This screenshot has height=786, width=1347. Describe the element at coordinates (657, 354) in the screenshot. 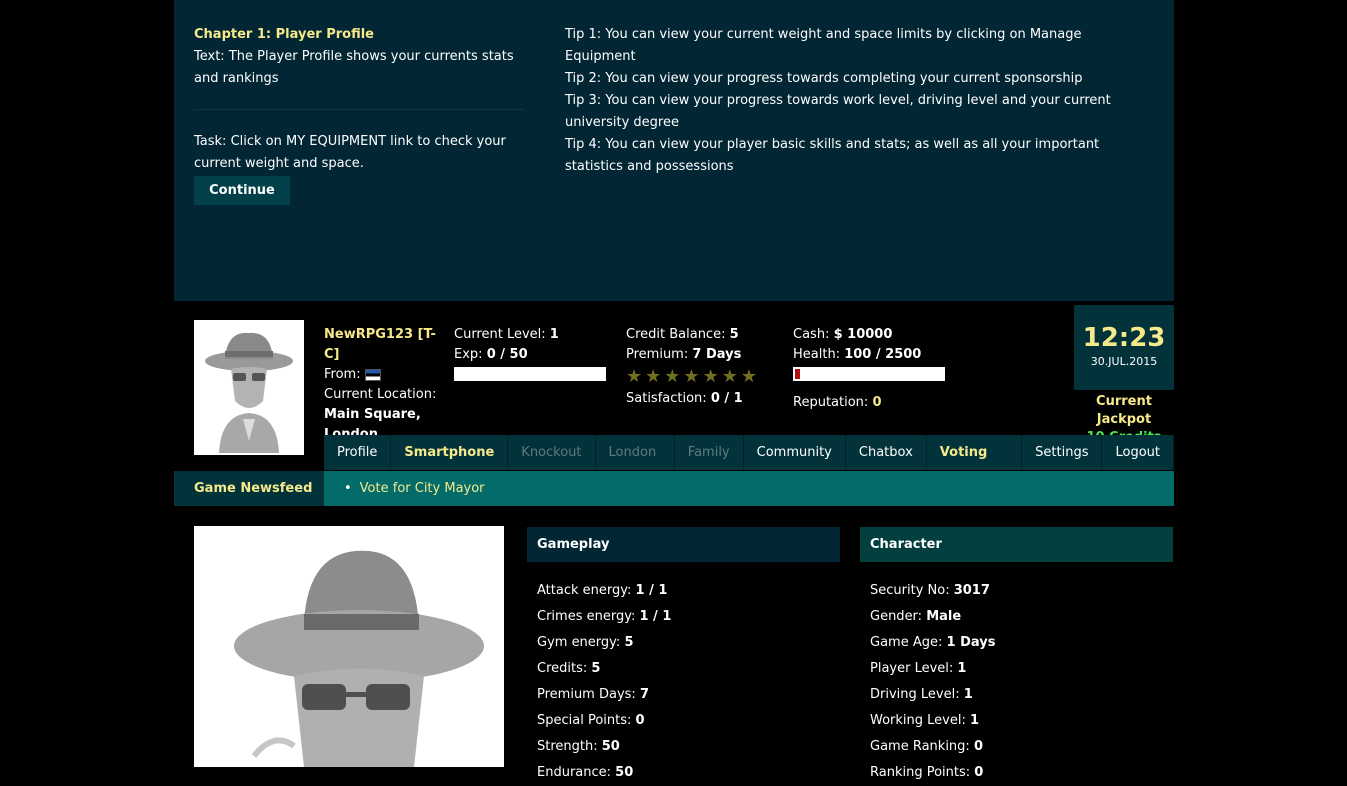

I see `premium-label: Premium:` at that location.